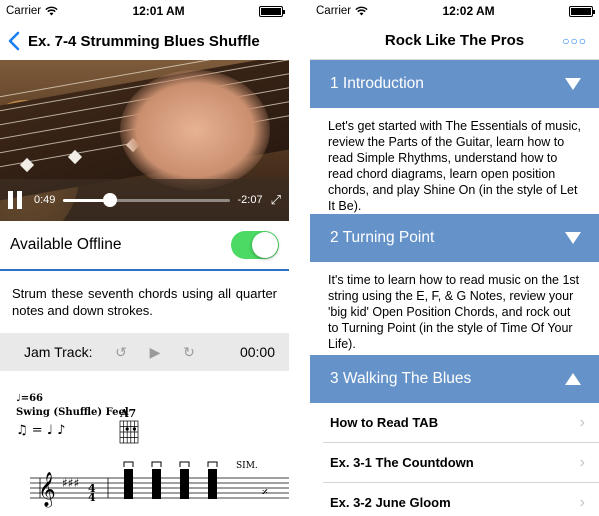 The width and height of the screenshot is (599, 516). What do you see at coordinates (401, 378) in the screenshot?
I see `section-title: 3 Walking The Blues` at bounding box center [401, 378].